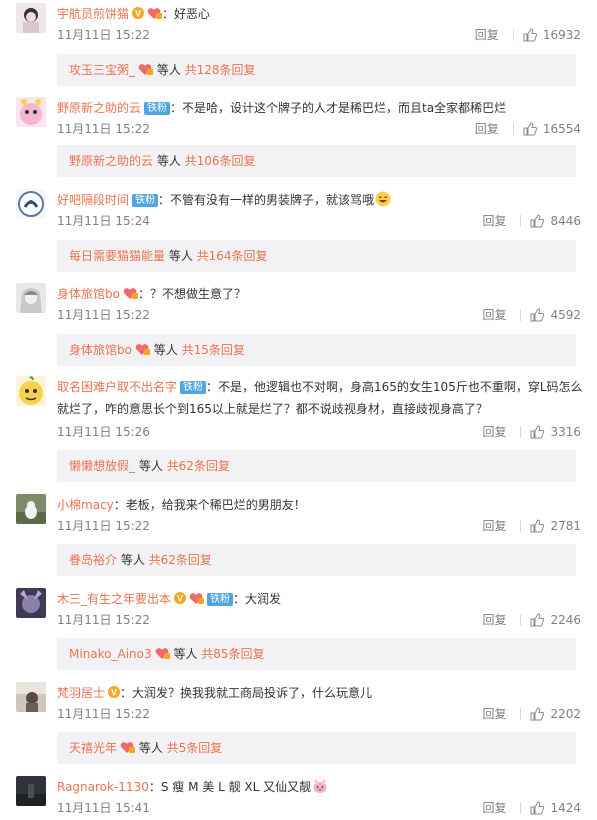 The height and width of the screenshot is (820, 597). I want to click on reply-summary: 野原新之助的云 等人 共106条回复, so click(316, 161).